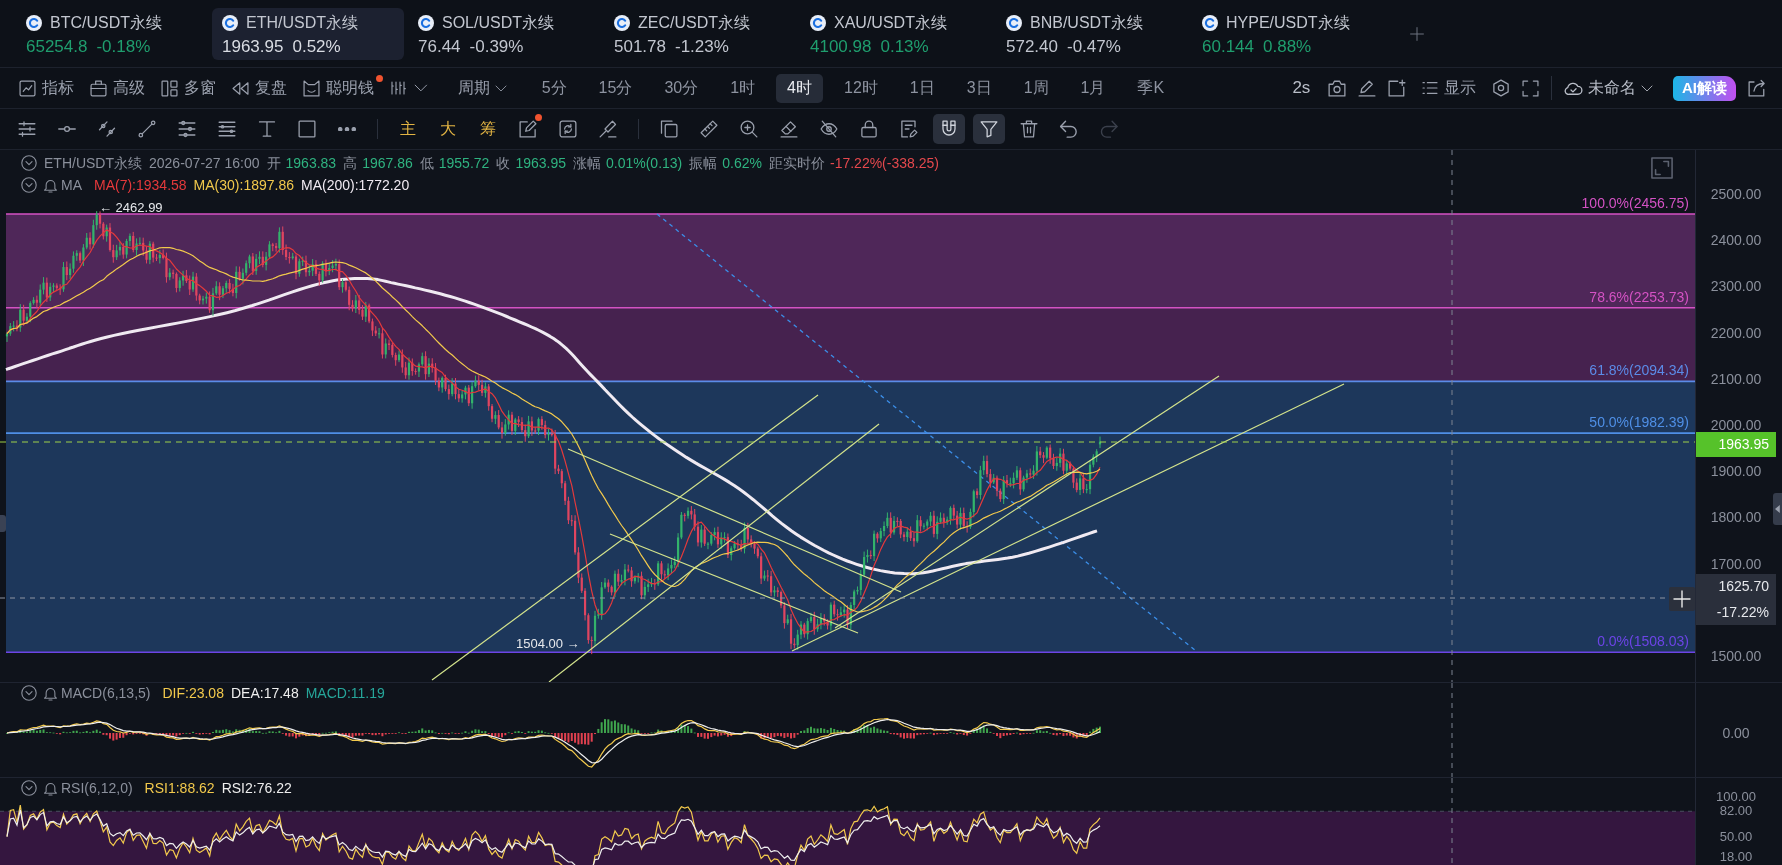 The height and width of the screenshot is (865, 1782). What do you see at coordinates (742, 163) in the screenshot?
I see `field-value: 0.62%` at bounding box center [742, 163].